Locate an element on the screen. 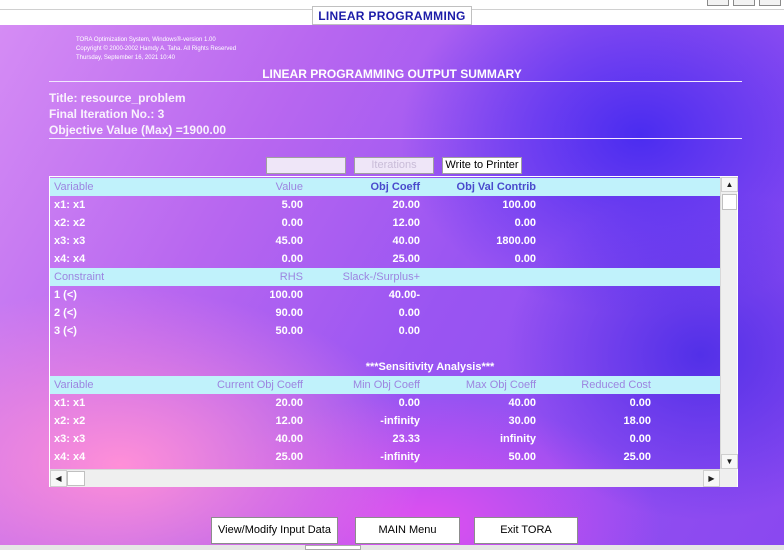 The height and width of the screenshot is (550, 784). sensitivity-title-row: ***Sensitivity Analysis*** is located at coordinates (385, 367).